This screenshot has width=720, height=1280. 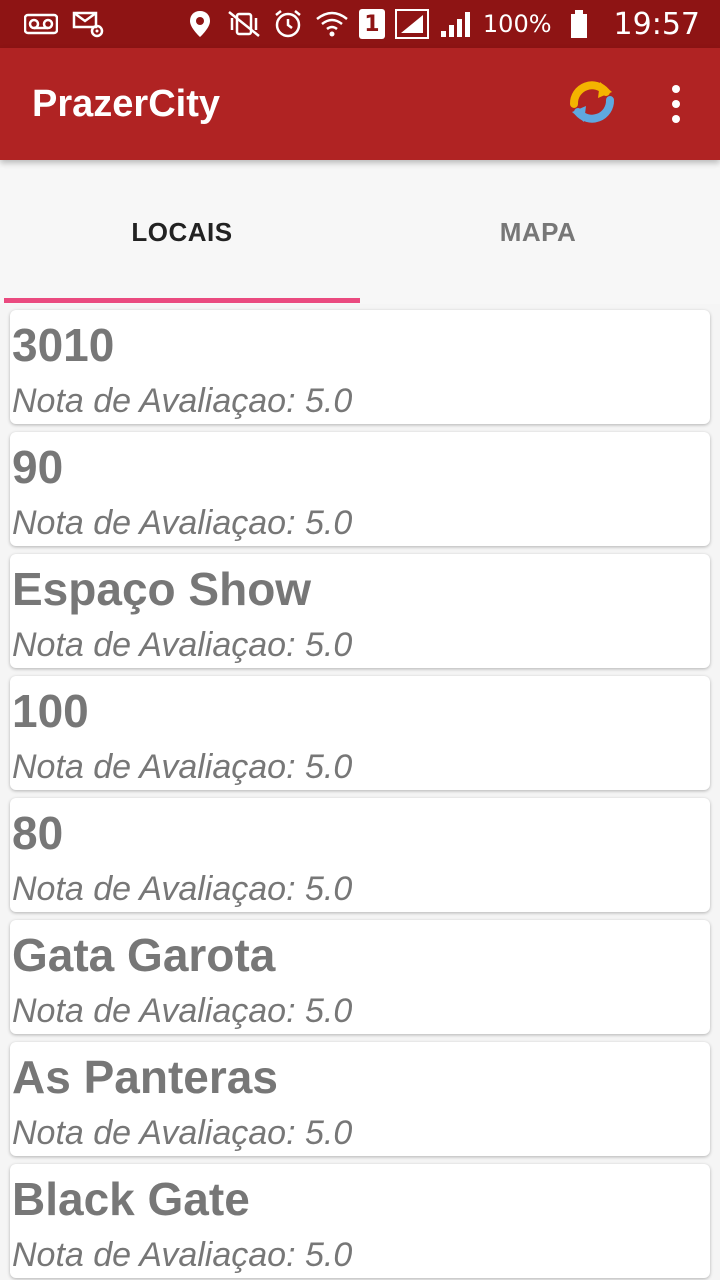 What do you see at coordinates (182, 232) in the screenshot?
I see `tab-locais: LOCAIS` at bounding box center [182, 232].